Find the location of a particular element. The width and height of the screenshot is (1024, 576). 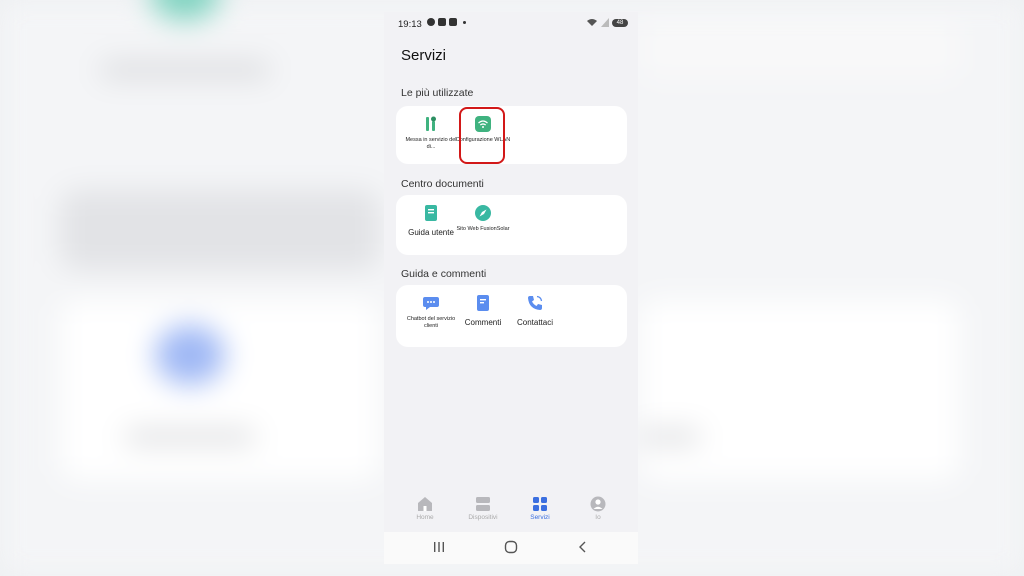

screenshot-icon is located at coordinates (453, 22).